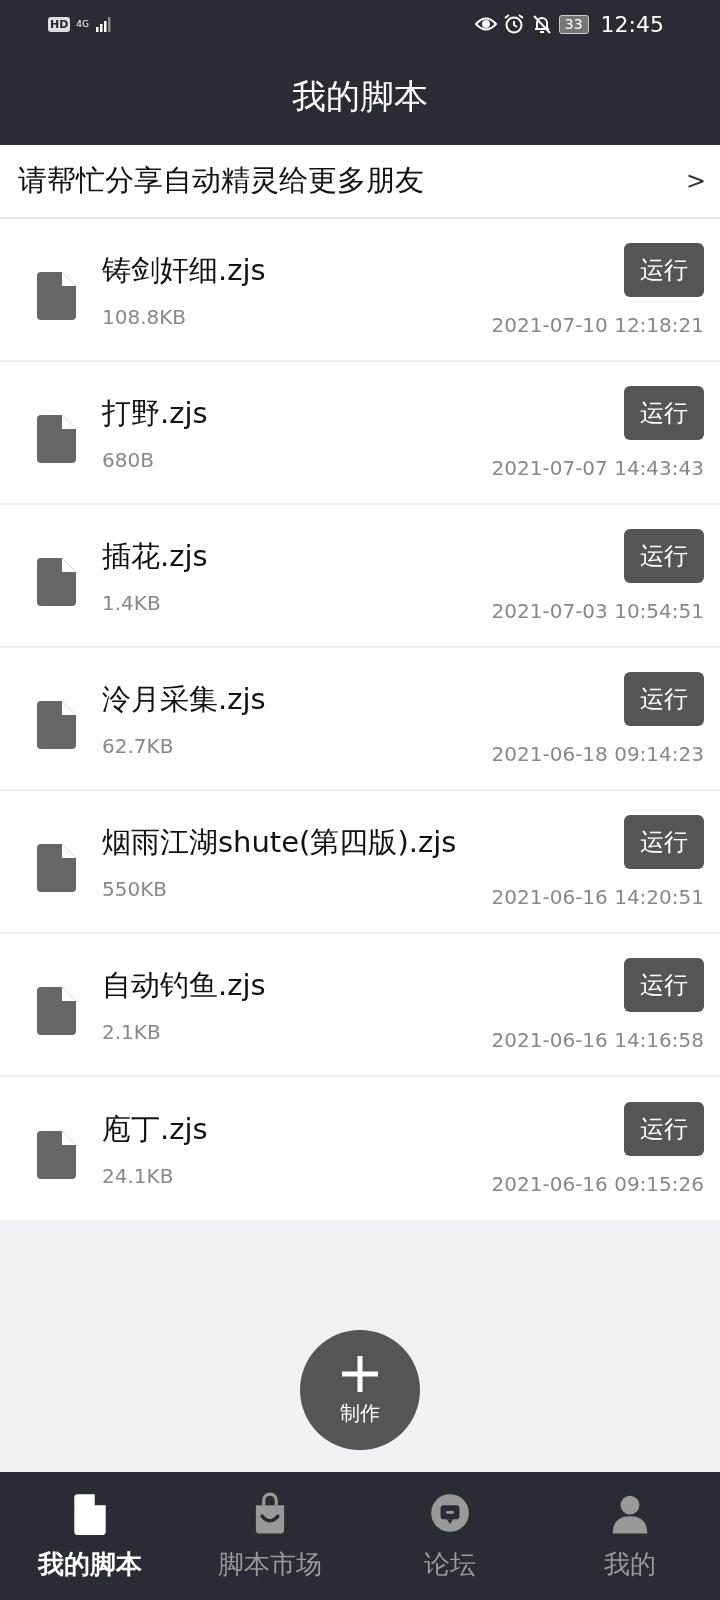 The width and height of the screenshot is (720, 1600). What do you see at coordinates (513, 24) in the screenshot?
I see `alarm-icon` at bounding box center [513, 24].